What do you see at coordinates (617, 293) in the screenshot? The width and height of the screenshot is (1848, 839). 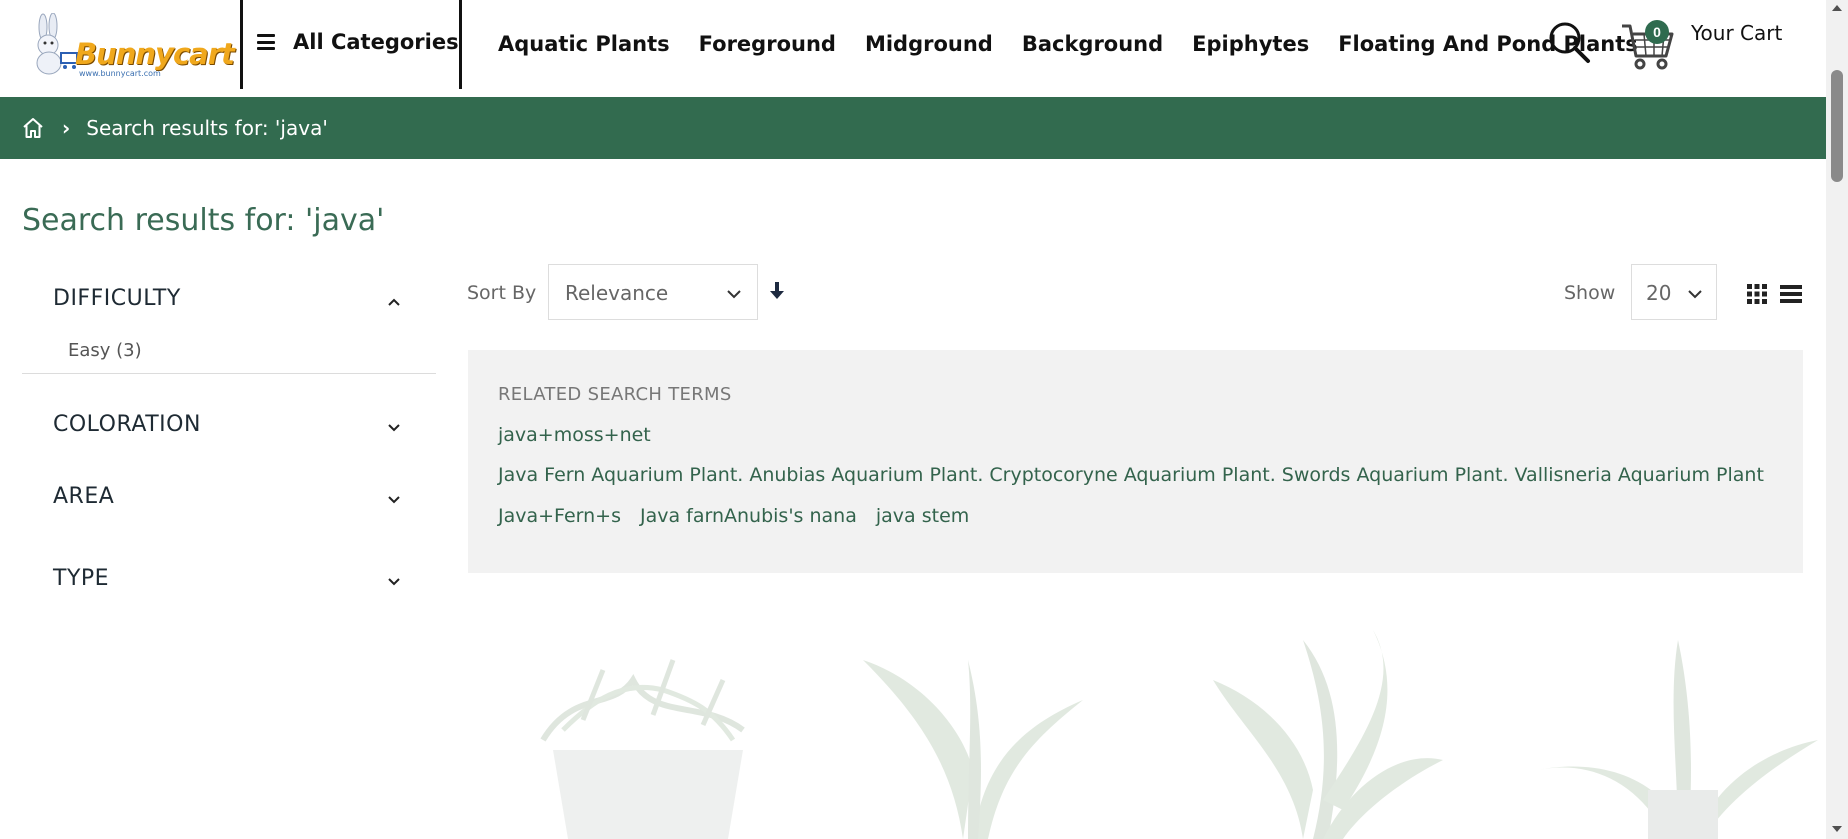 I see `sort-by-value: Relevance` at bounding box center [617, 293].